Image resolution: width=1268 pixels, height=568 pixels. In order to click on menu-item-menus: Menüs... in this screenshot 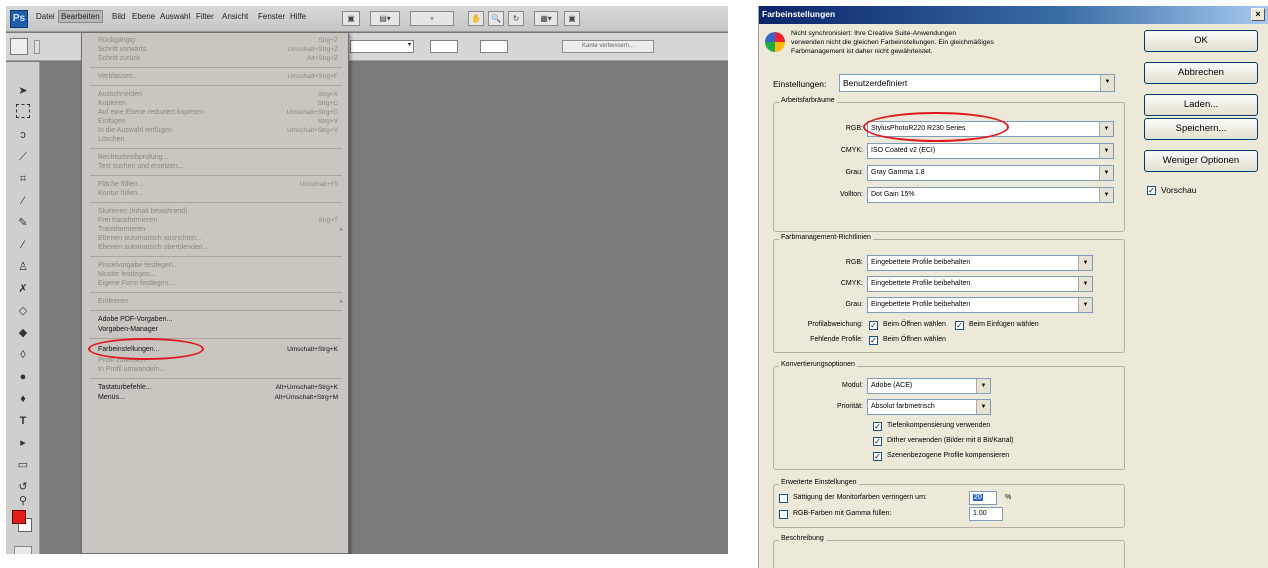, I will do `click(111, 397)`.